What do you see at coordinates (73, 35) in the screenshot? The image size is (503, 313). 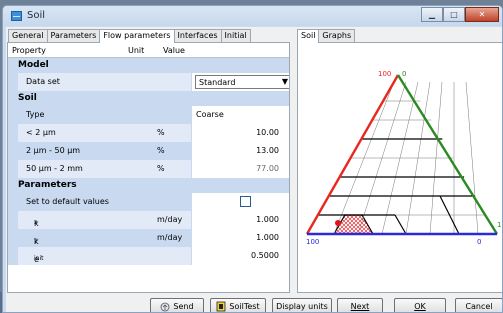 I see `tab-parameters: Parameters` at bounding box center [73, 35].